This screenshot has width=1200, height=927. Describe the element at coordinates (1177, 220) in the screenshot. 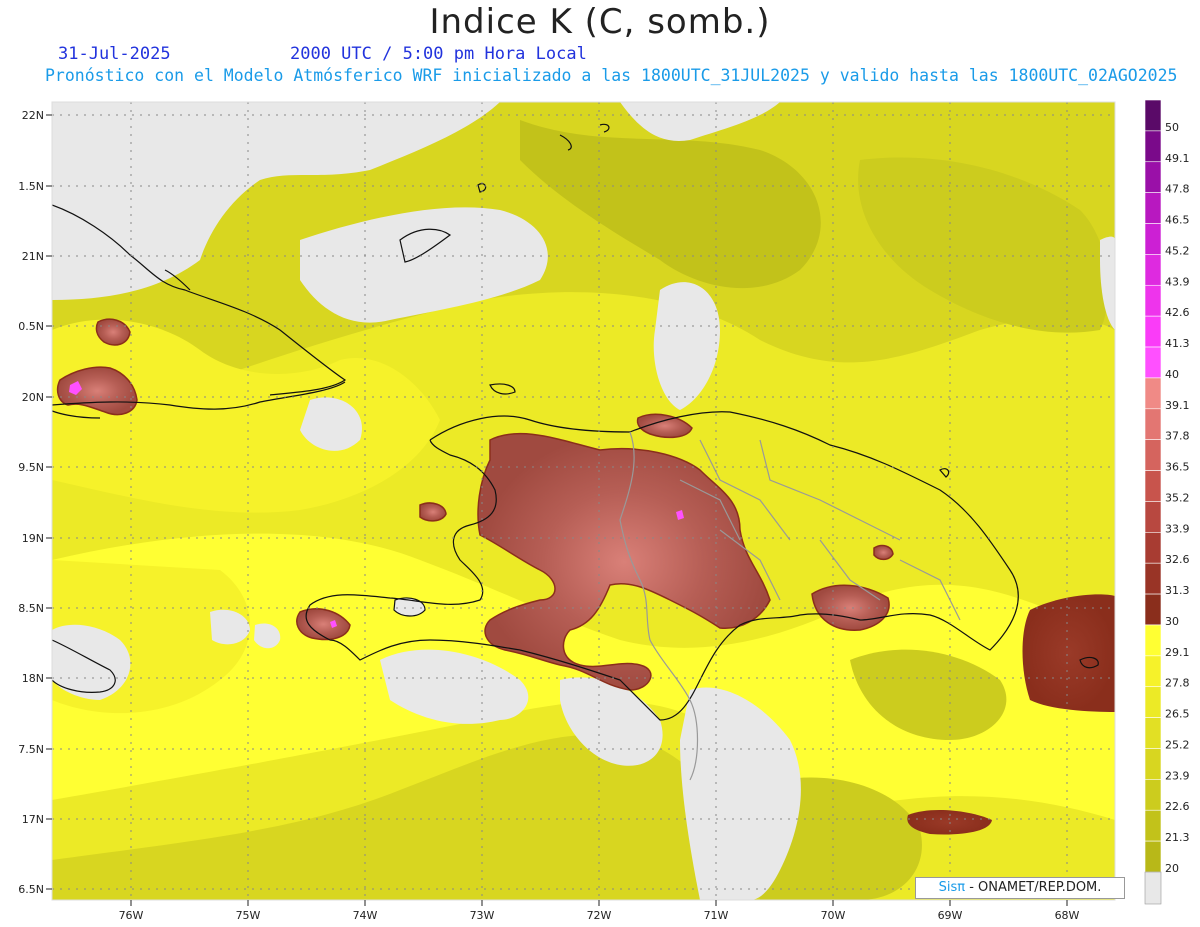

I see `colorbar-label: 46.5` at that location.